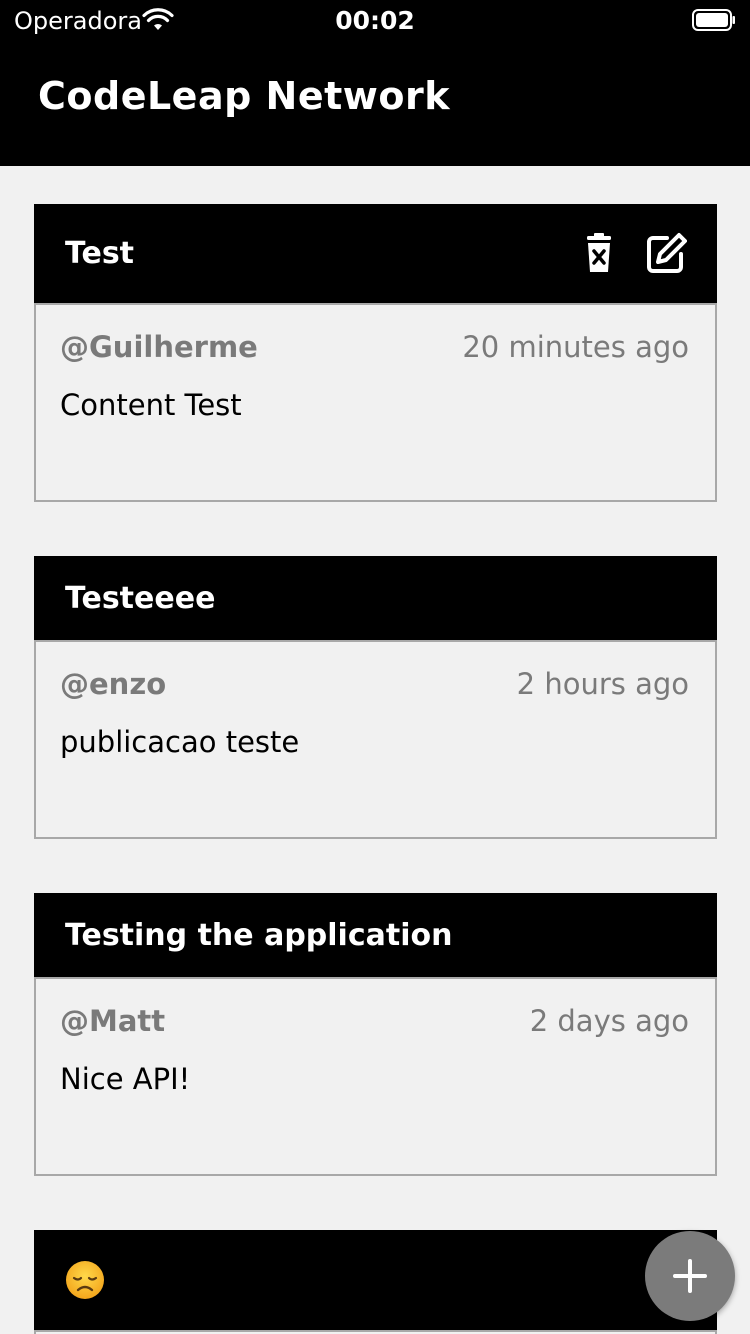 Image resolution: width=750 pixels, height=1334 pixels. What do you see at coordinates (713, 20) in the screenshot?
I see `battery-icon` at bounding box center [713, 20].